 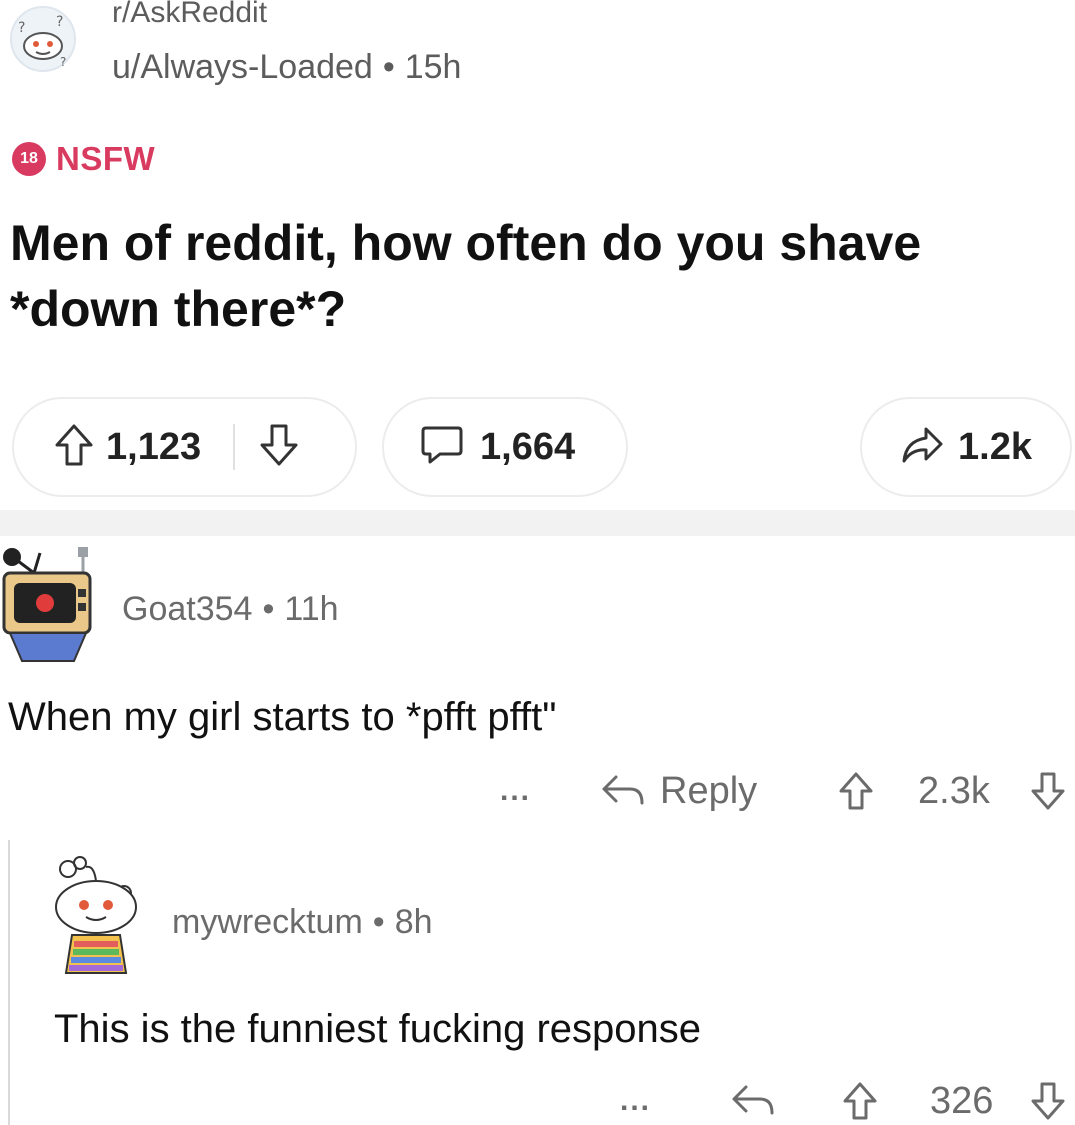 I want to click on post-comments-button: 1,664, so click(x=505, y=447).